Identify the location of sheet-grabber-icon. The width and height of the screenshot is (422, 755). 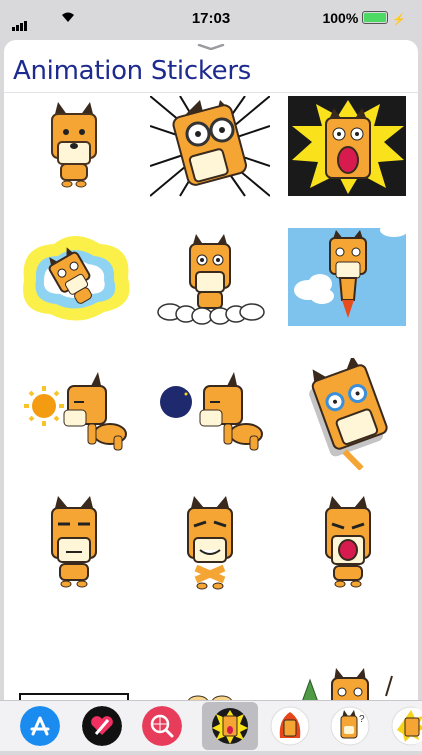
(211, 47).